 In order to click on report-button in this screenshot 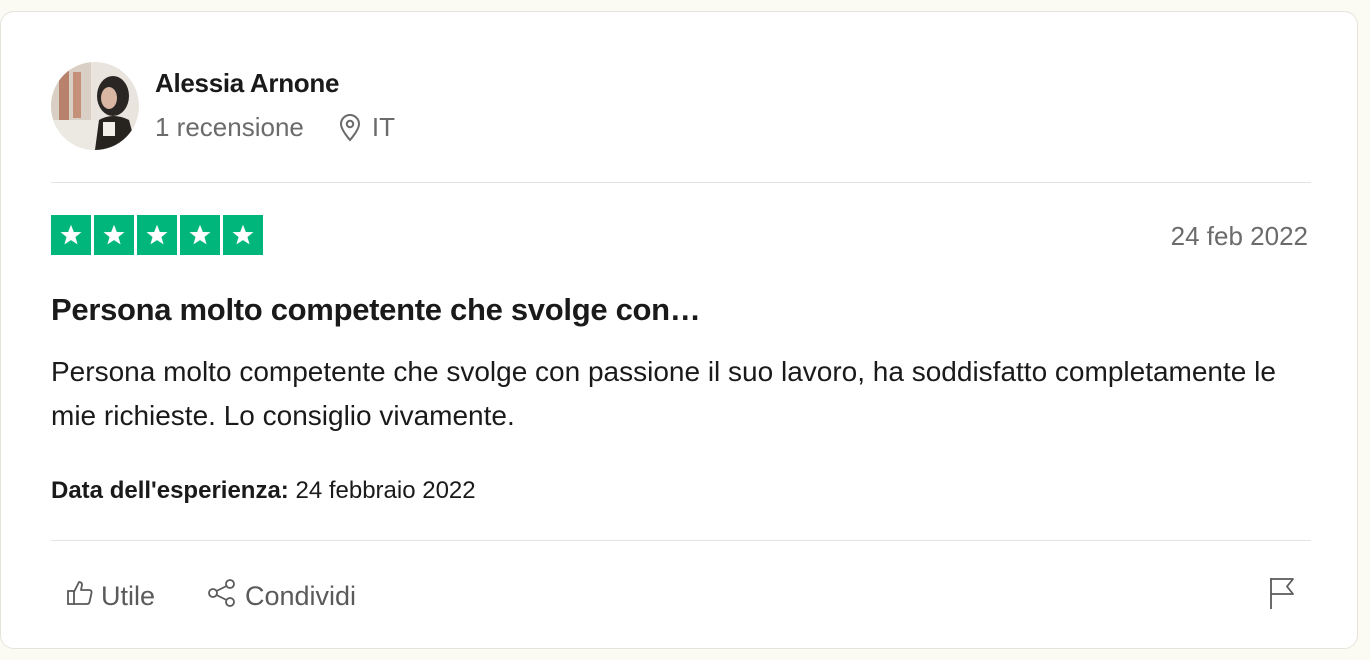, I will do `click(1282, 595)`.